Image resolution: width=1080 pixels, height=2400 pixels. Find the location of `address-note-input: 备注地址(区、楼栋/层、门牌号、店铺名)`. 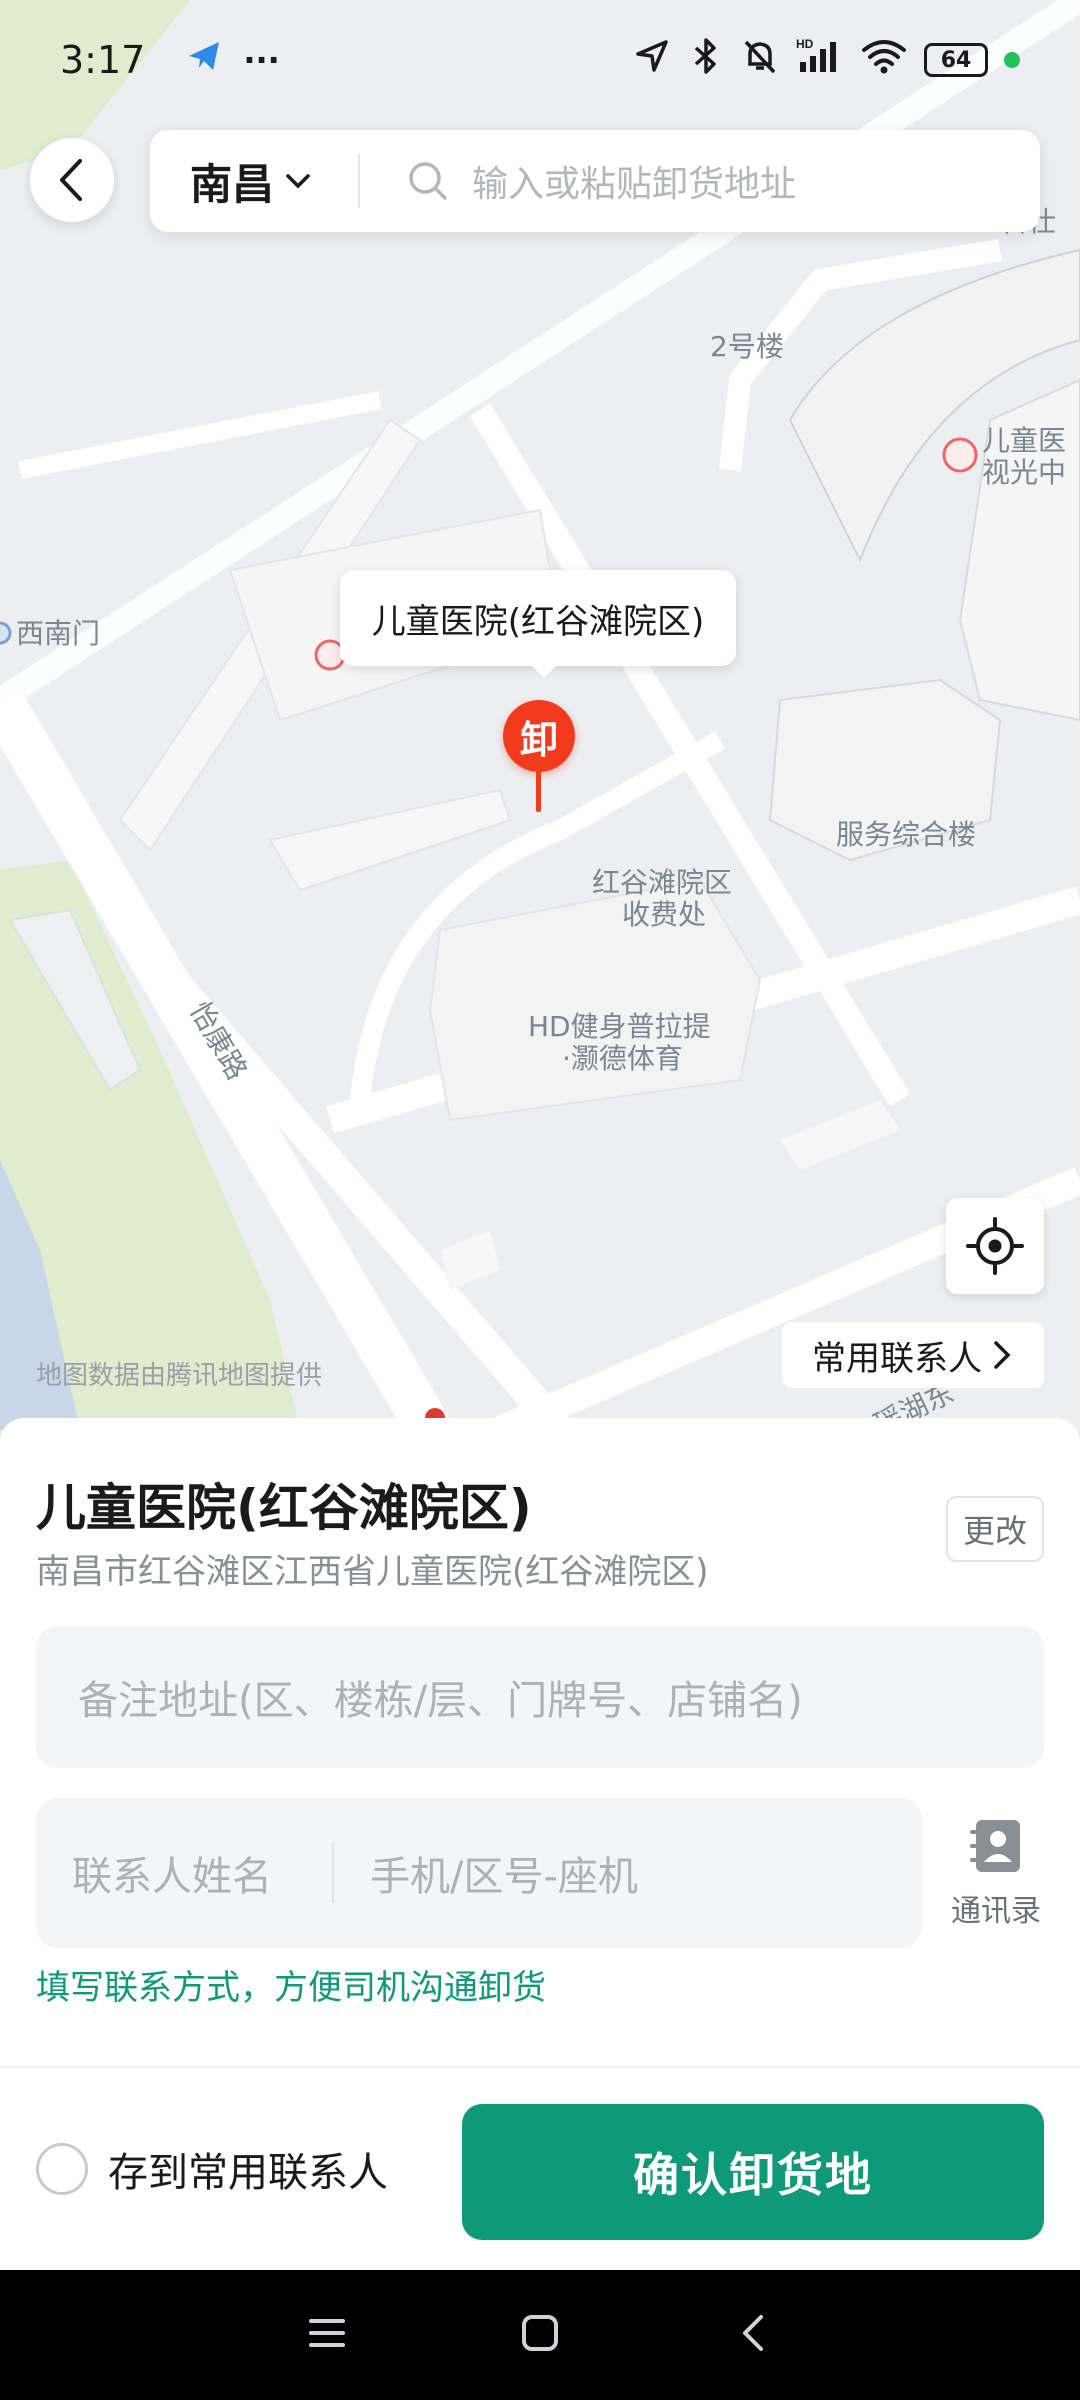

address-note-input: 备注地址(区、楼栋/层、门牌号、店铺名) is located at coordinates (540, 1697).